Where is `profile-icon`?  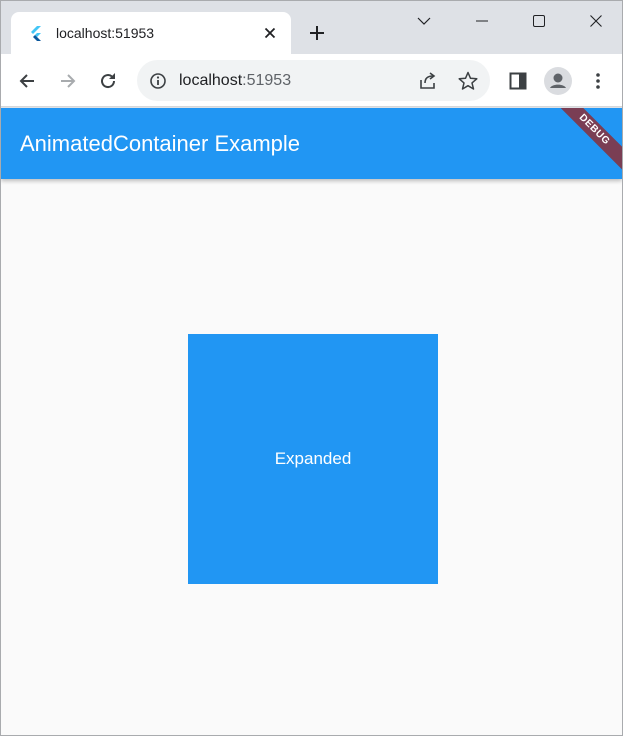
profile-icon is located at coordinates (558, 81).